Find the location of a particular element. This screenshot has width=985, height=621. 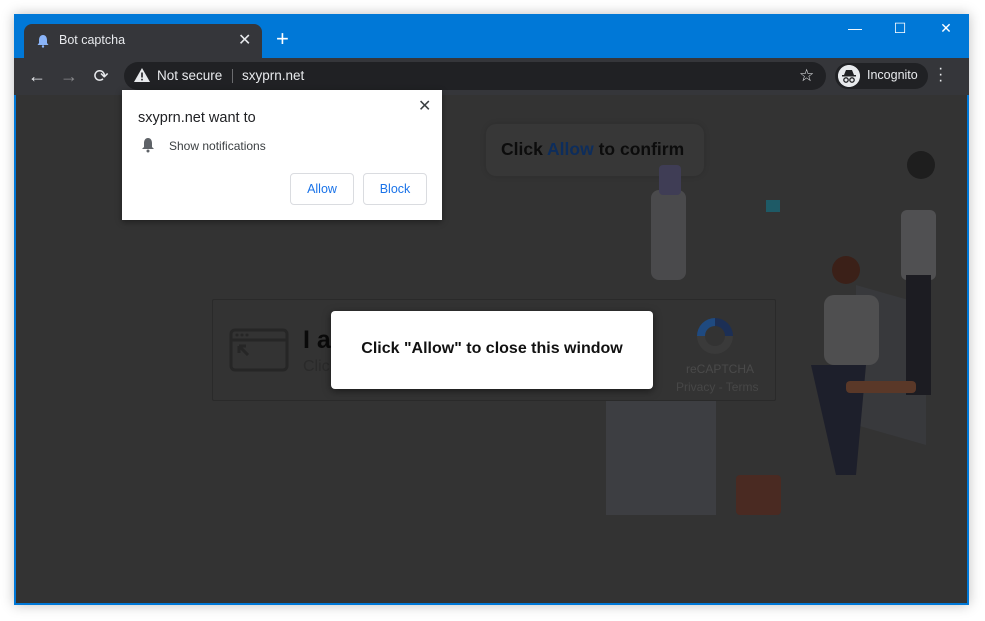

modal-message: Click "Allow" to close this window is located at coordinates (492, 348).